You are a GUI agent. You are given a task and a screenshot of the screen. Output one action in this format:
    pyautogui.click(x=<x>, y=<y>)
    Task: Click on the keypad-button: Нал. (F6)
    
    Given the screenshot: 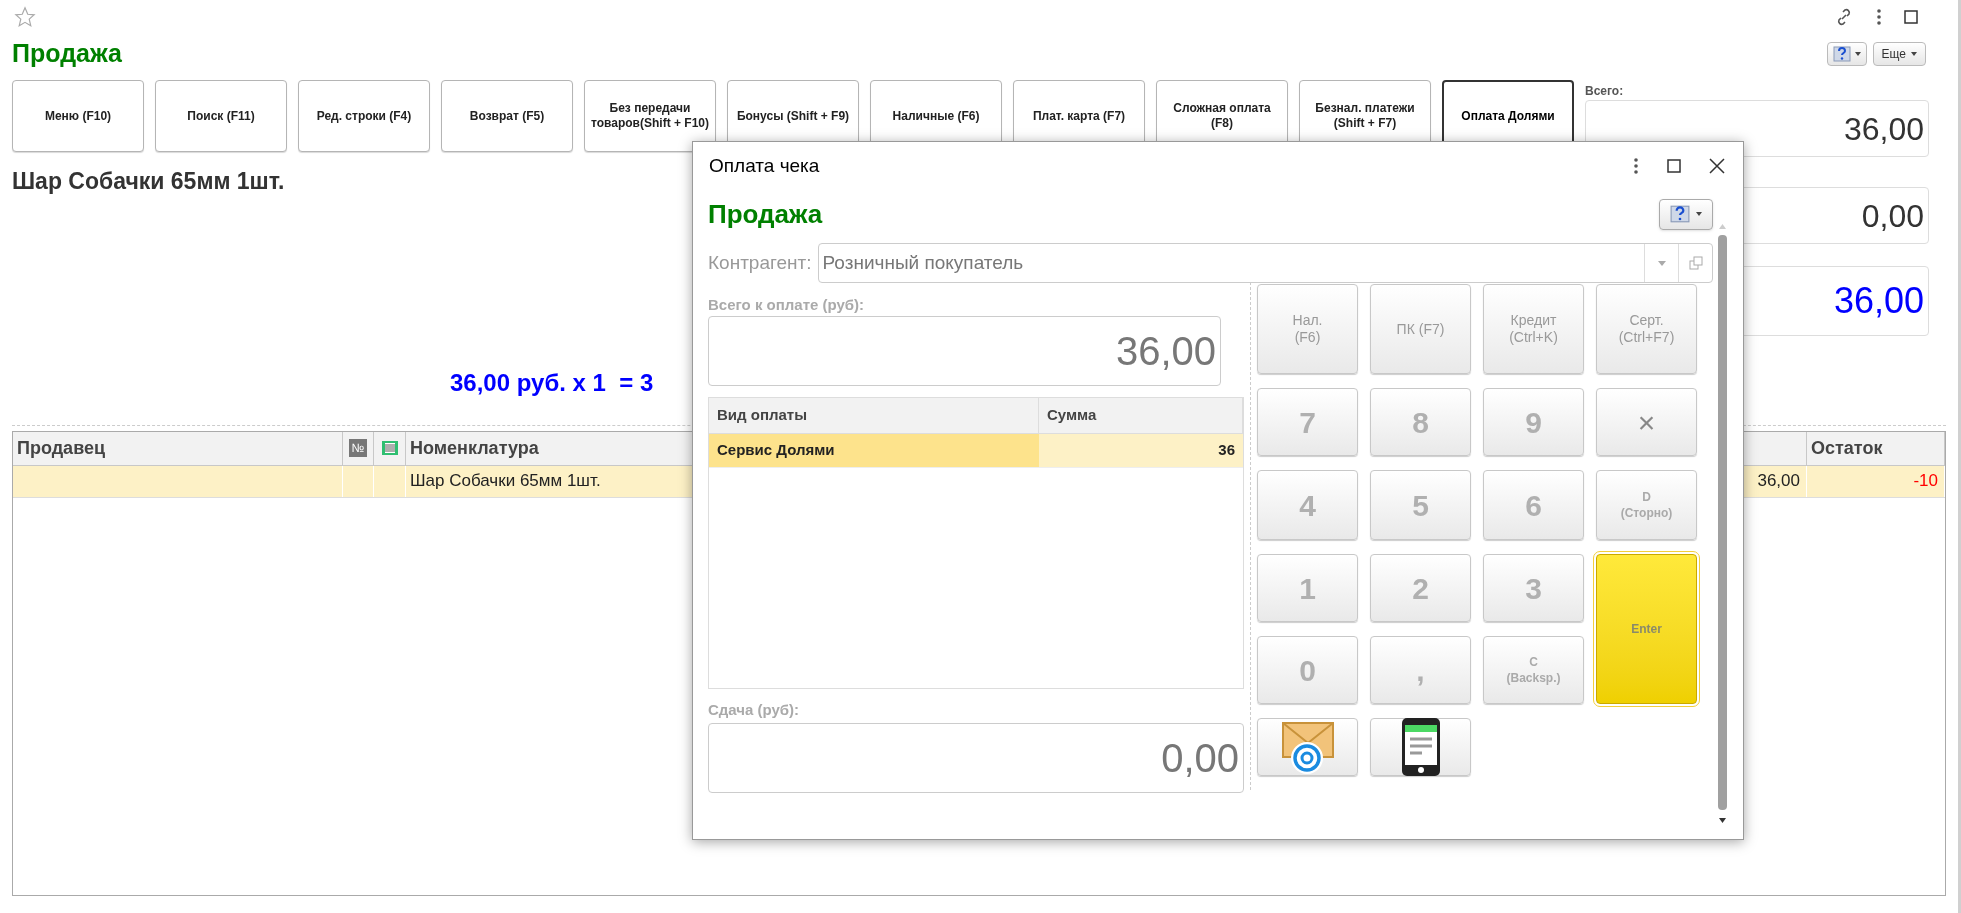 What is the action you would take?
    pyautogui.click(x=1307, y=329)
    